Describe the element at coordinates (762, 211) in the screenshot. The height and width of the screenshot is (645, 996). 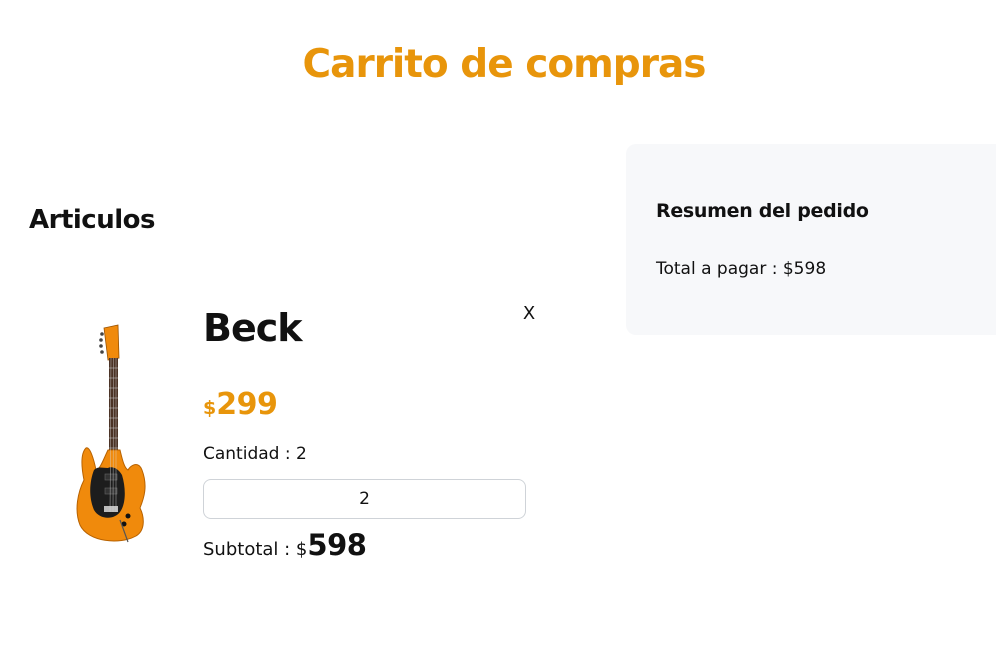
I see `order-summary-title: Resumen del pedido` at that location.